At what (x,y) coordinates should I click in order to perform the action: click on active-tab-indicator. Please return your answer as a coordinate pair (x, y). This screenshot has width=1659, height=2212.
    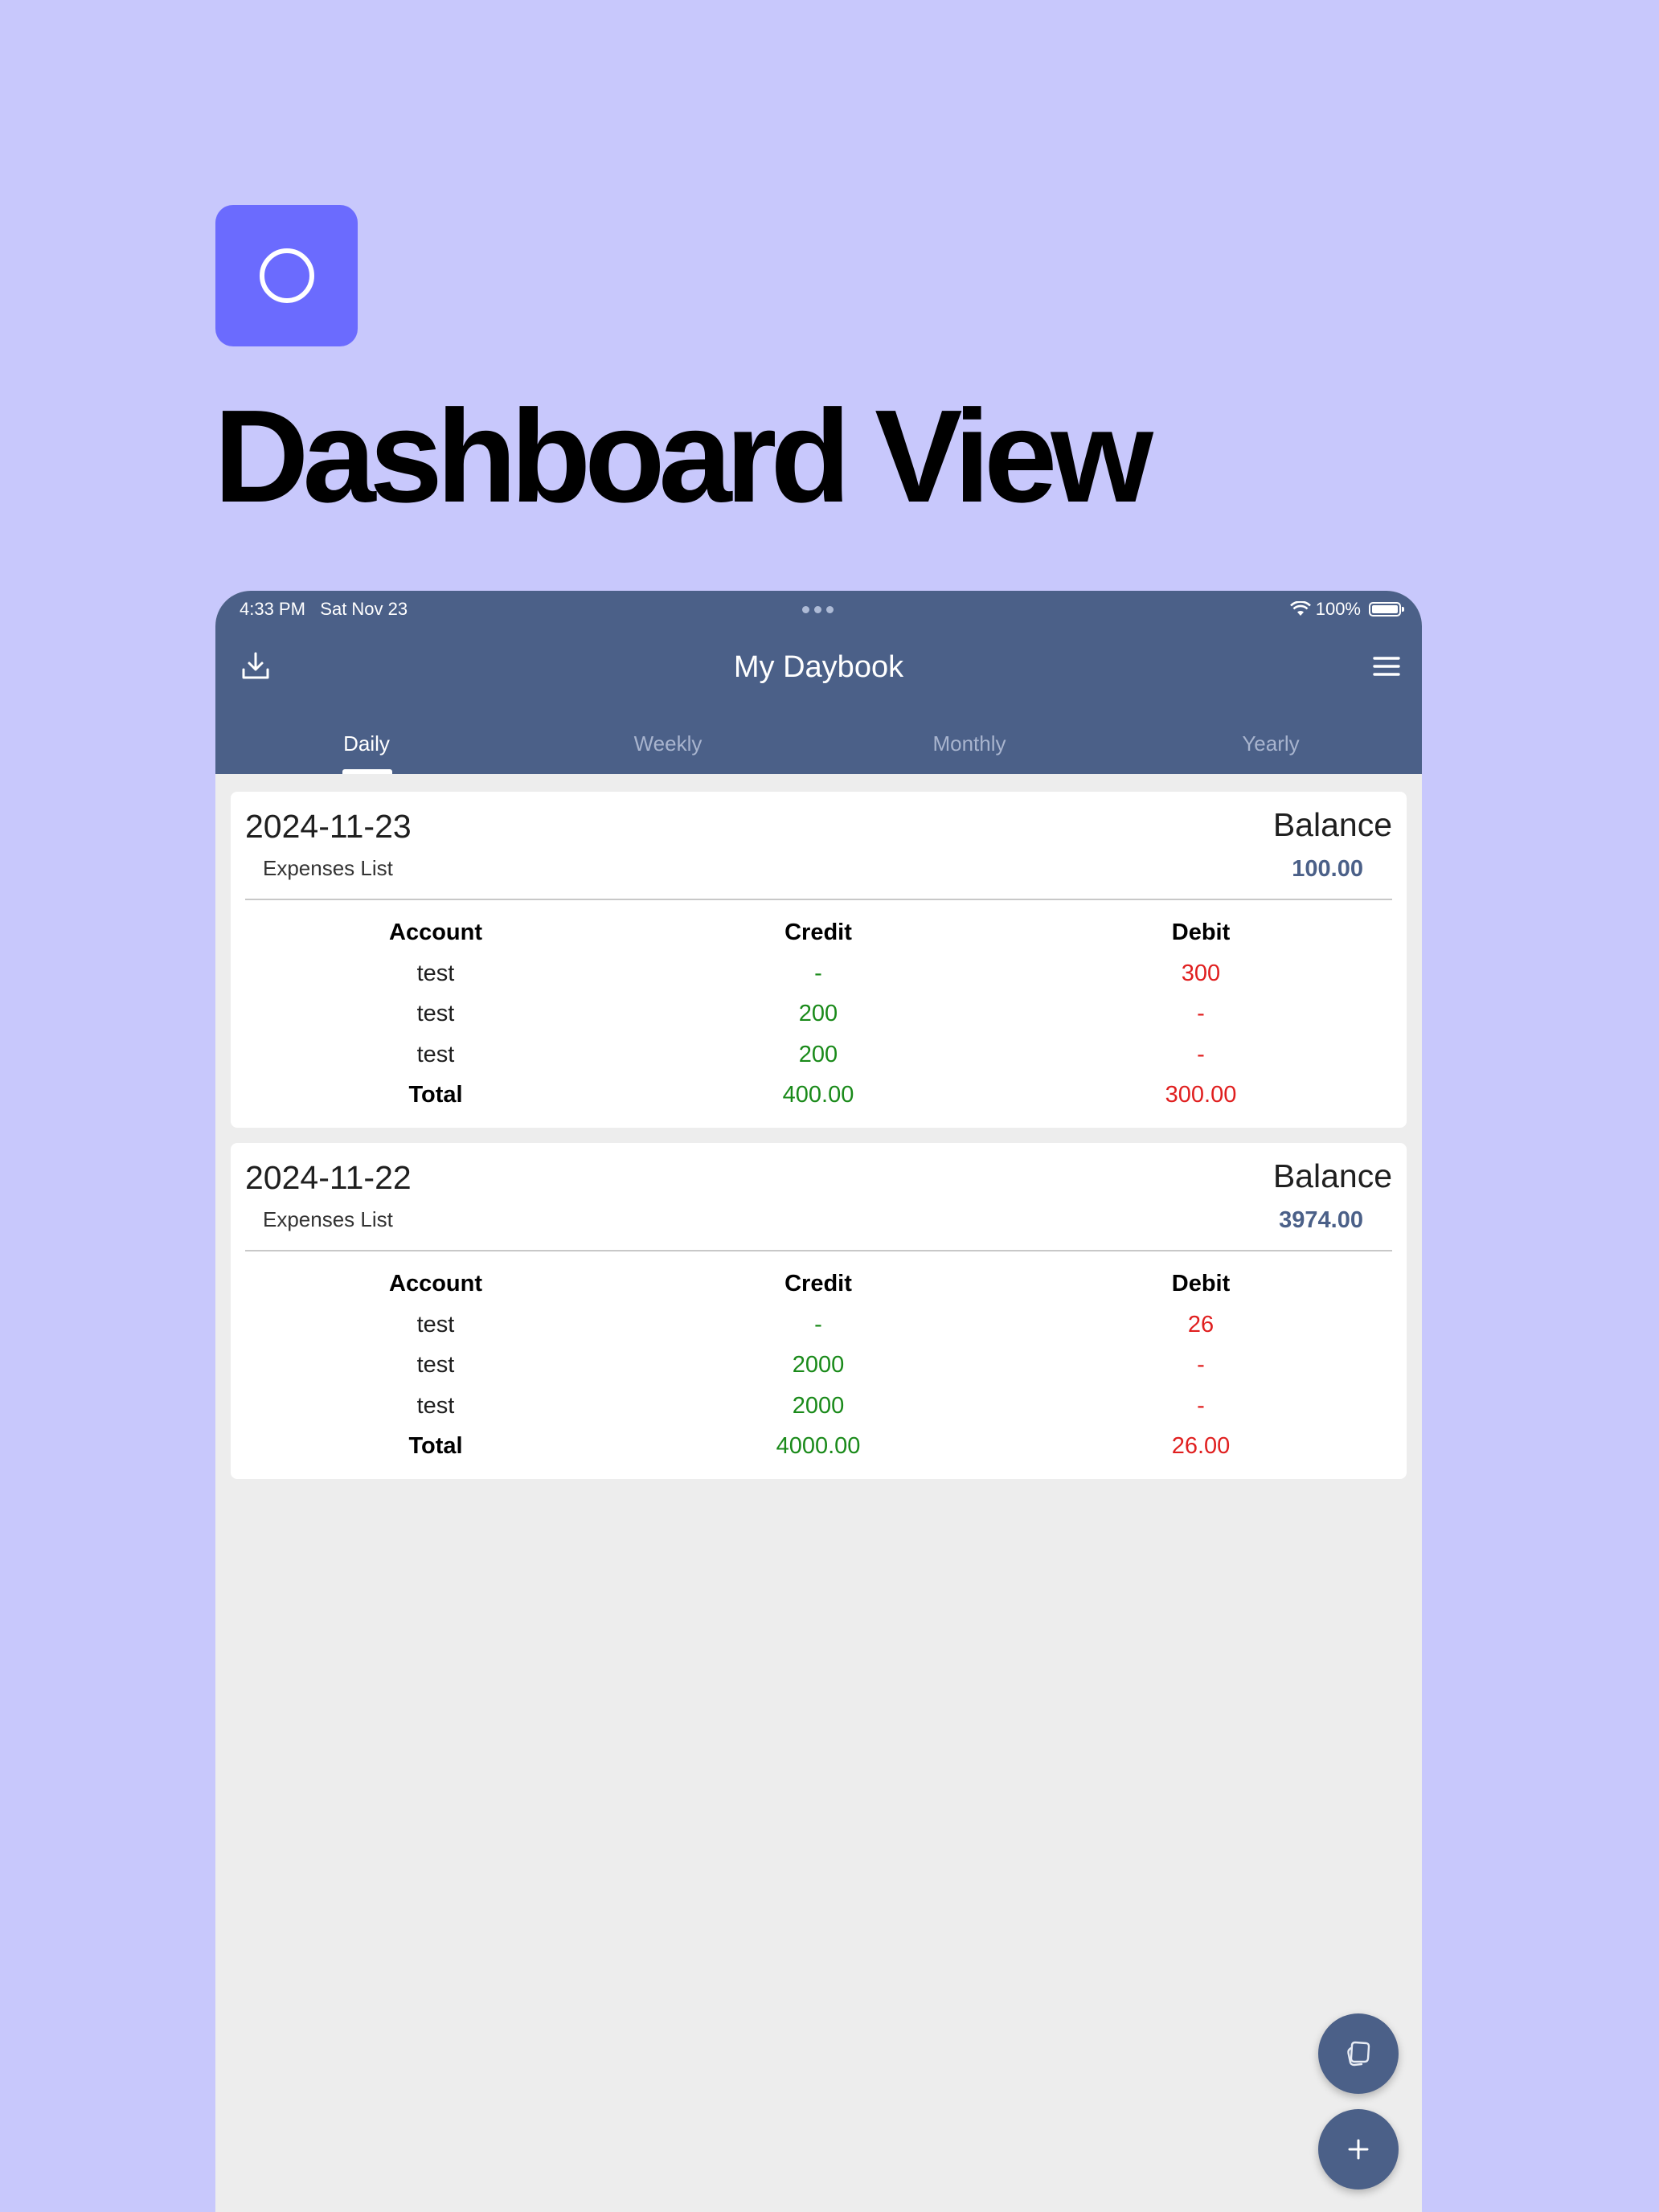
    Looking at the image, I should click on (367, 771).